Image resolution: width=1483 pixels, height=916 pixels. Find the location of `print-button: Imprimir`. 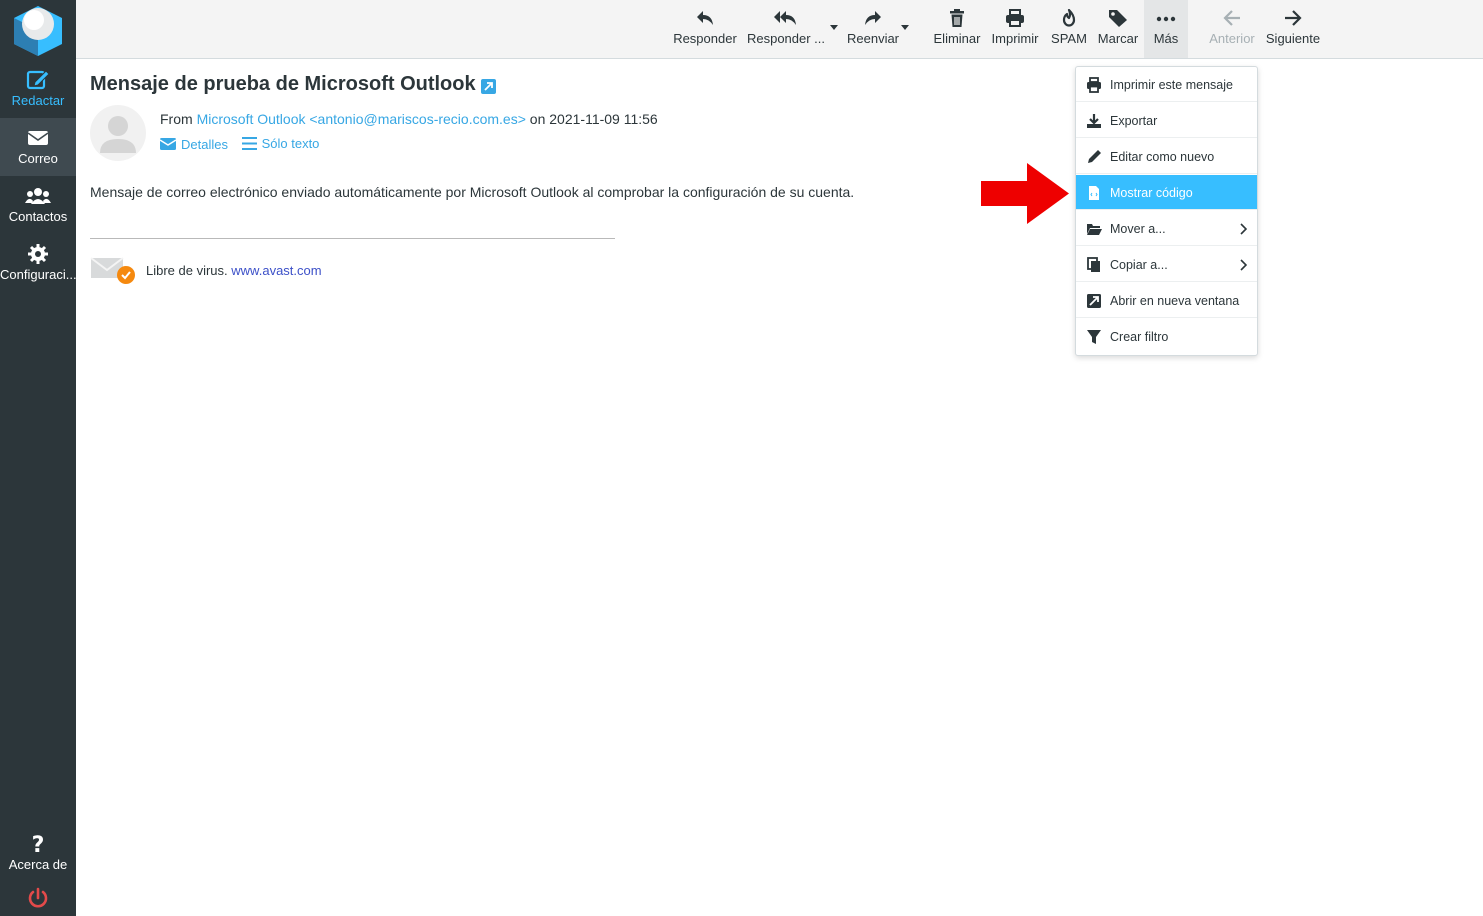

print-button: Imprimir is located at coordinates (1015, 29).